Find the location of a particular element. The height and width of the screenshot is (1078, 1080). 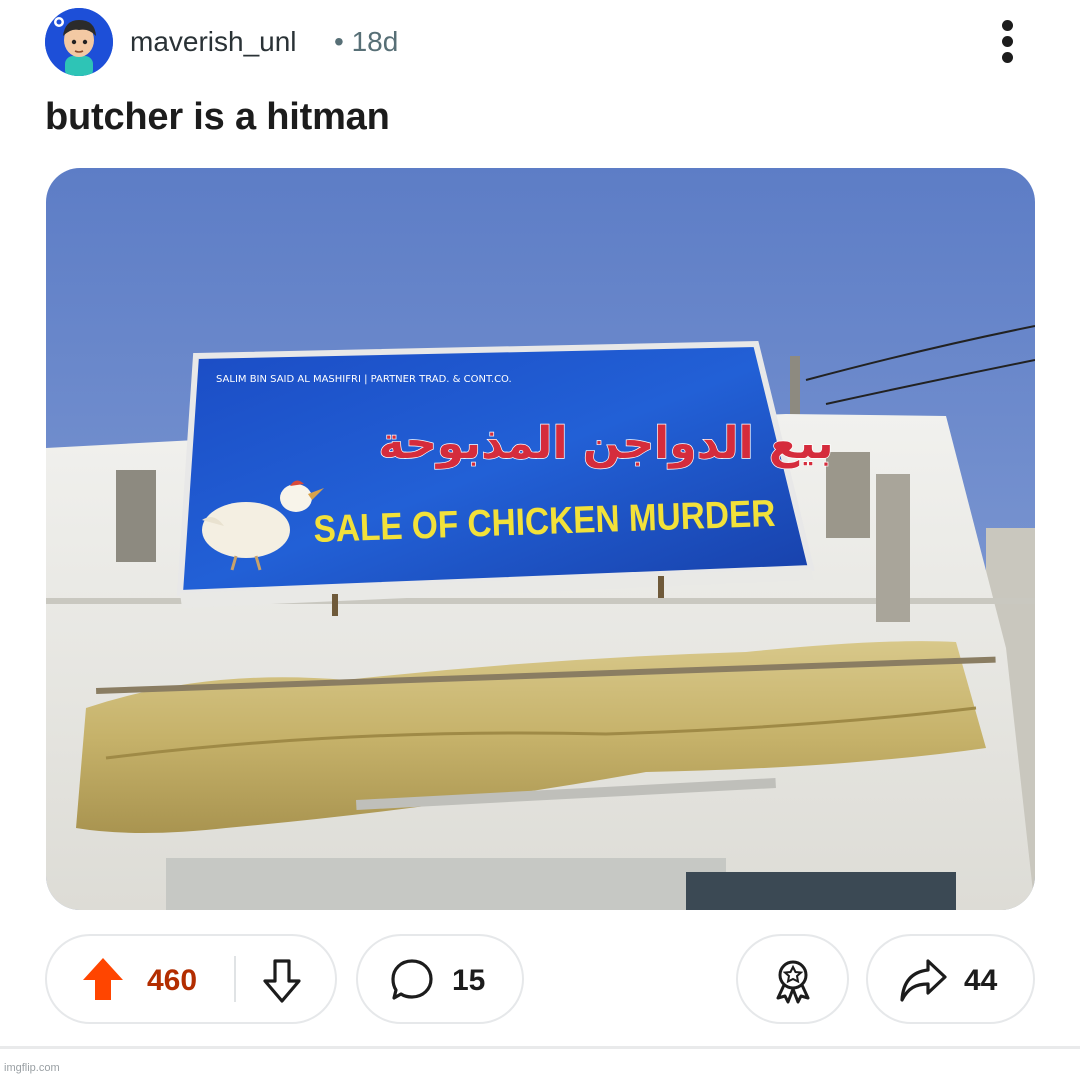

share-arrow-icon is located at coordinates (923, 982).